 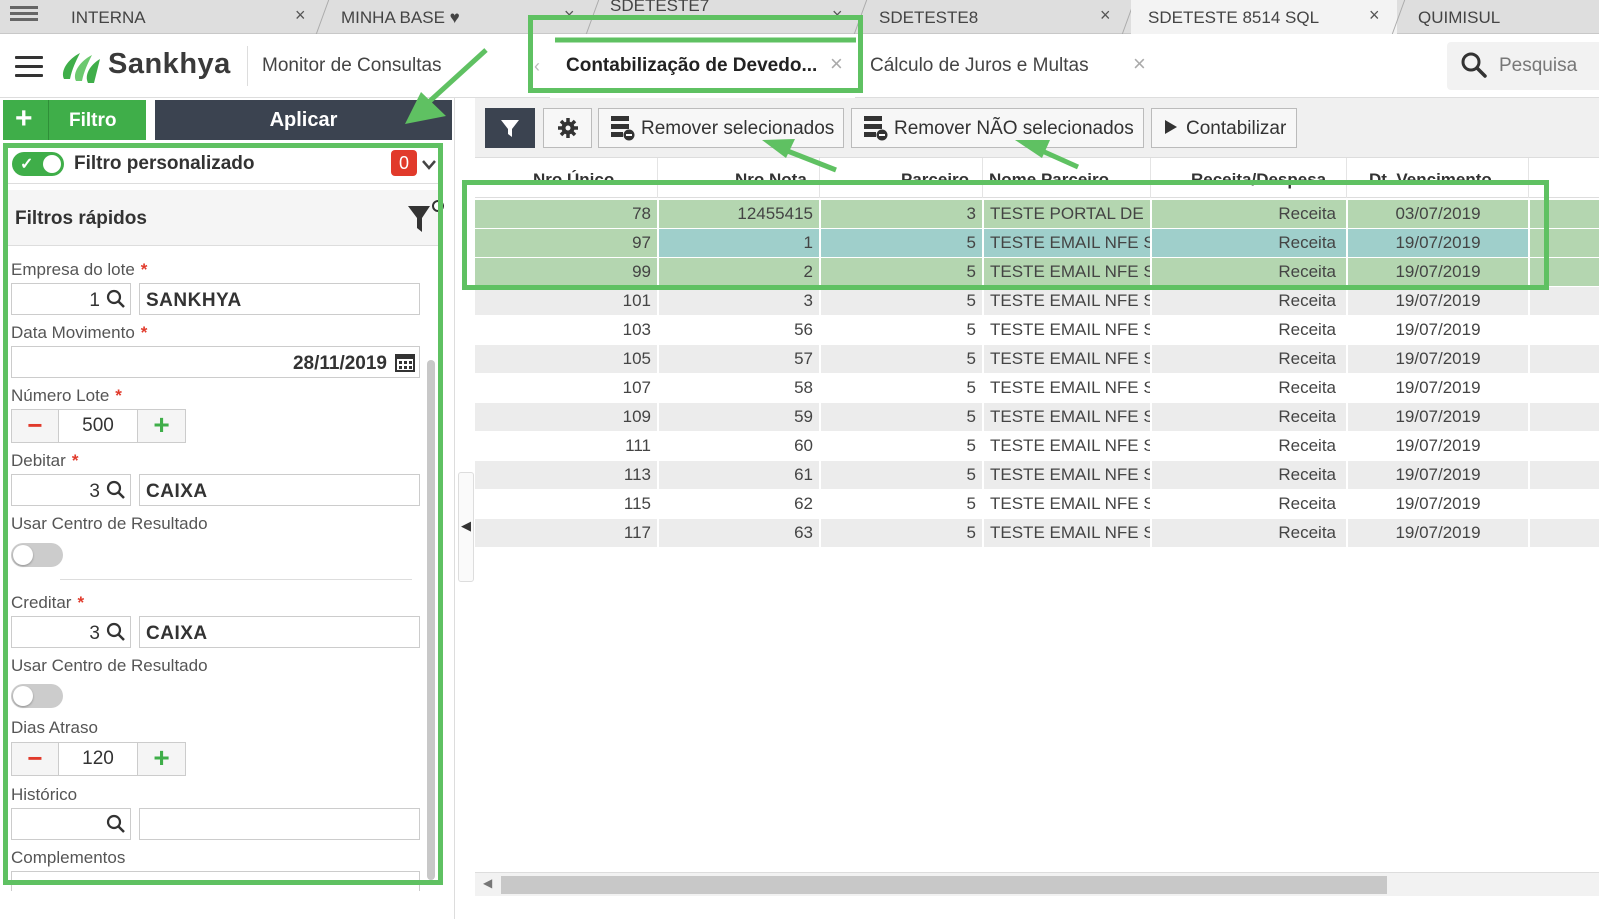 I want to click on search-icon, so click(x=1474, y=65).